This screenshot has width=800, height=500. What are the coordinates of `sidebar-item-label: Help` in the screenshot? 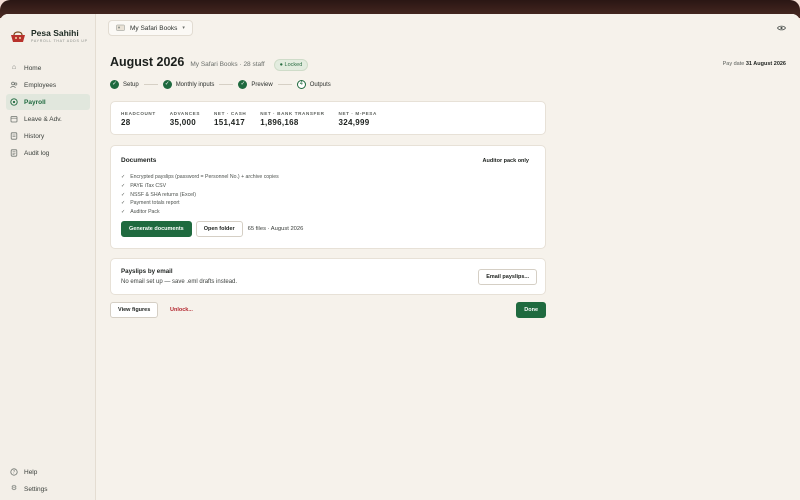 It's located at (31, 472).